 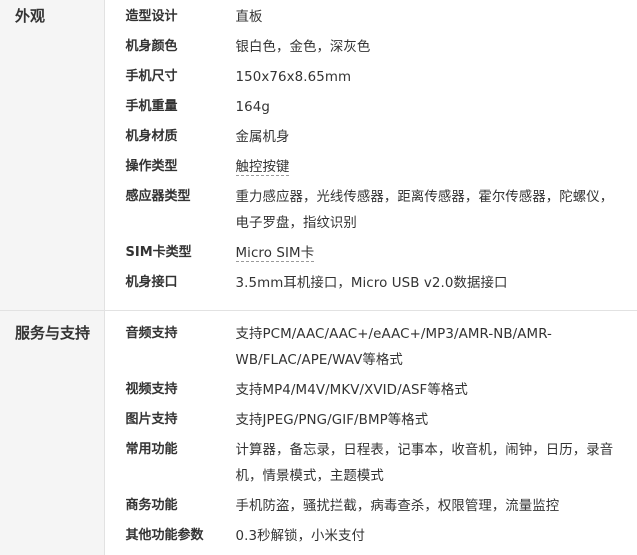 I want to click on spec-row: 造型设计 直板, so click(x=371, y=20).